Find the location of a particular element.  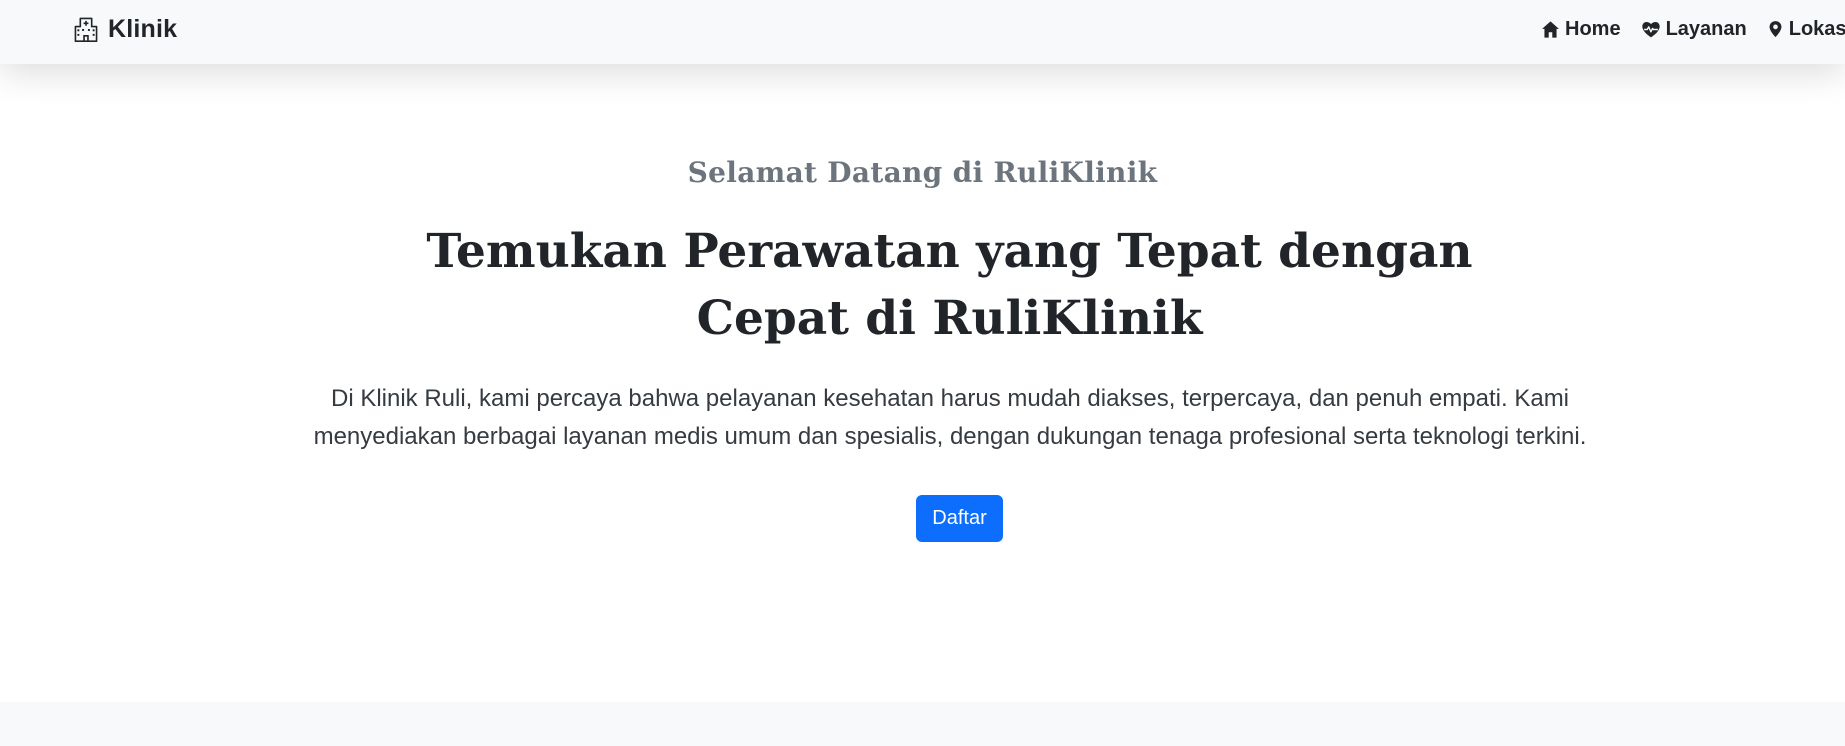

nav-item-label: Layanan is located at coordinates (1706, 28).